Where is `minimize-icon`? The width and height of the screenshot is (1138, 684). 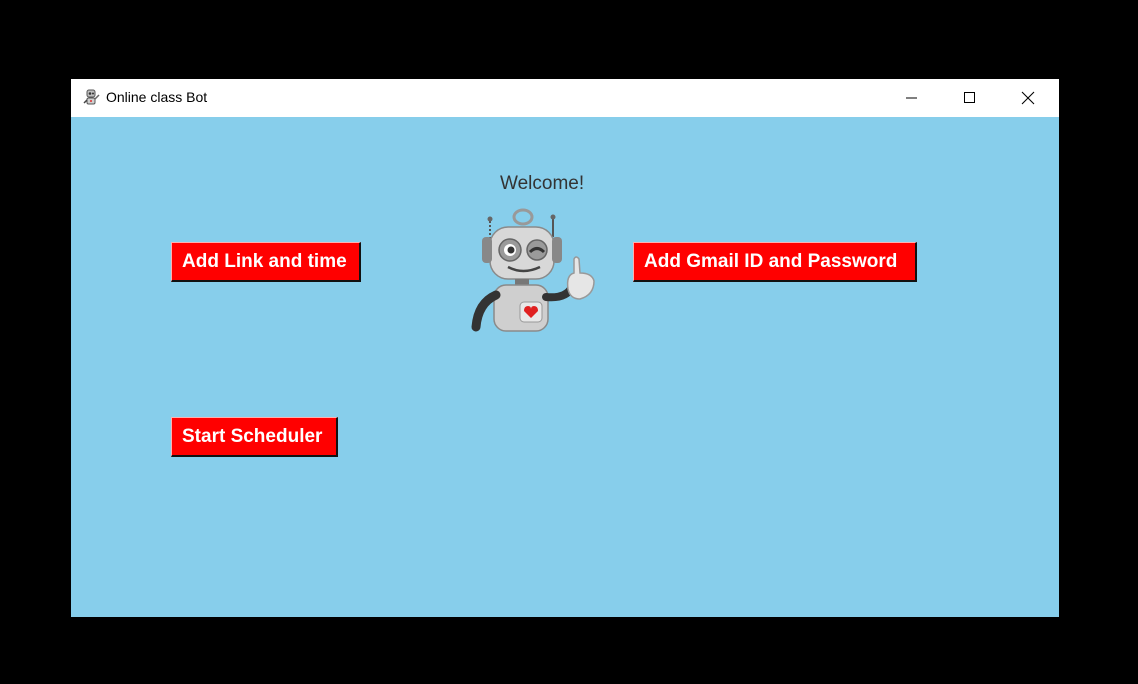
minimize-icon is located at coordinates (911, 98).